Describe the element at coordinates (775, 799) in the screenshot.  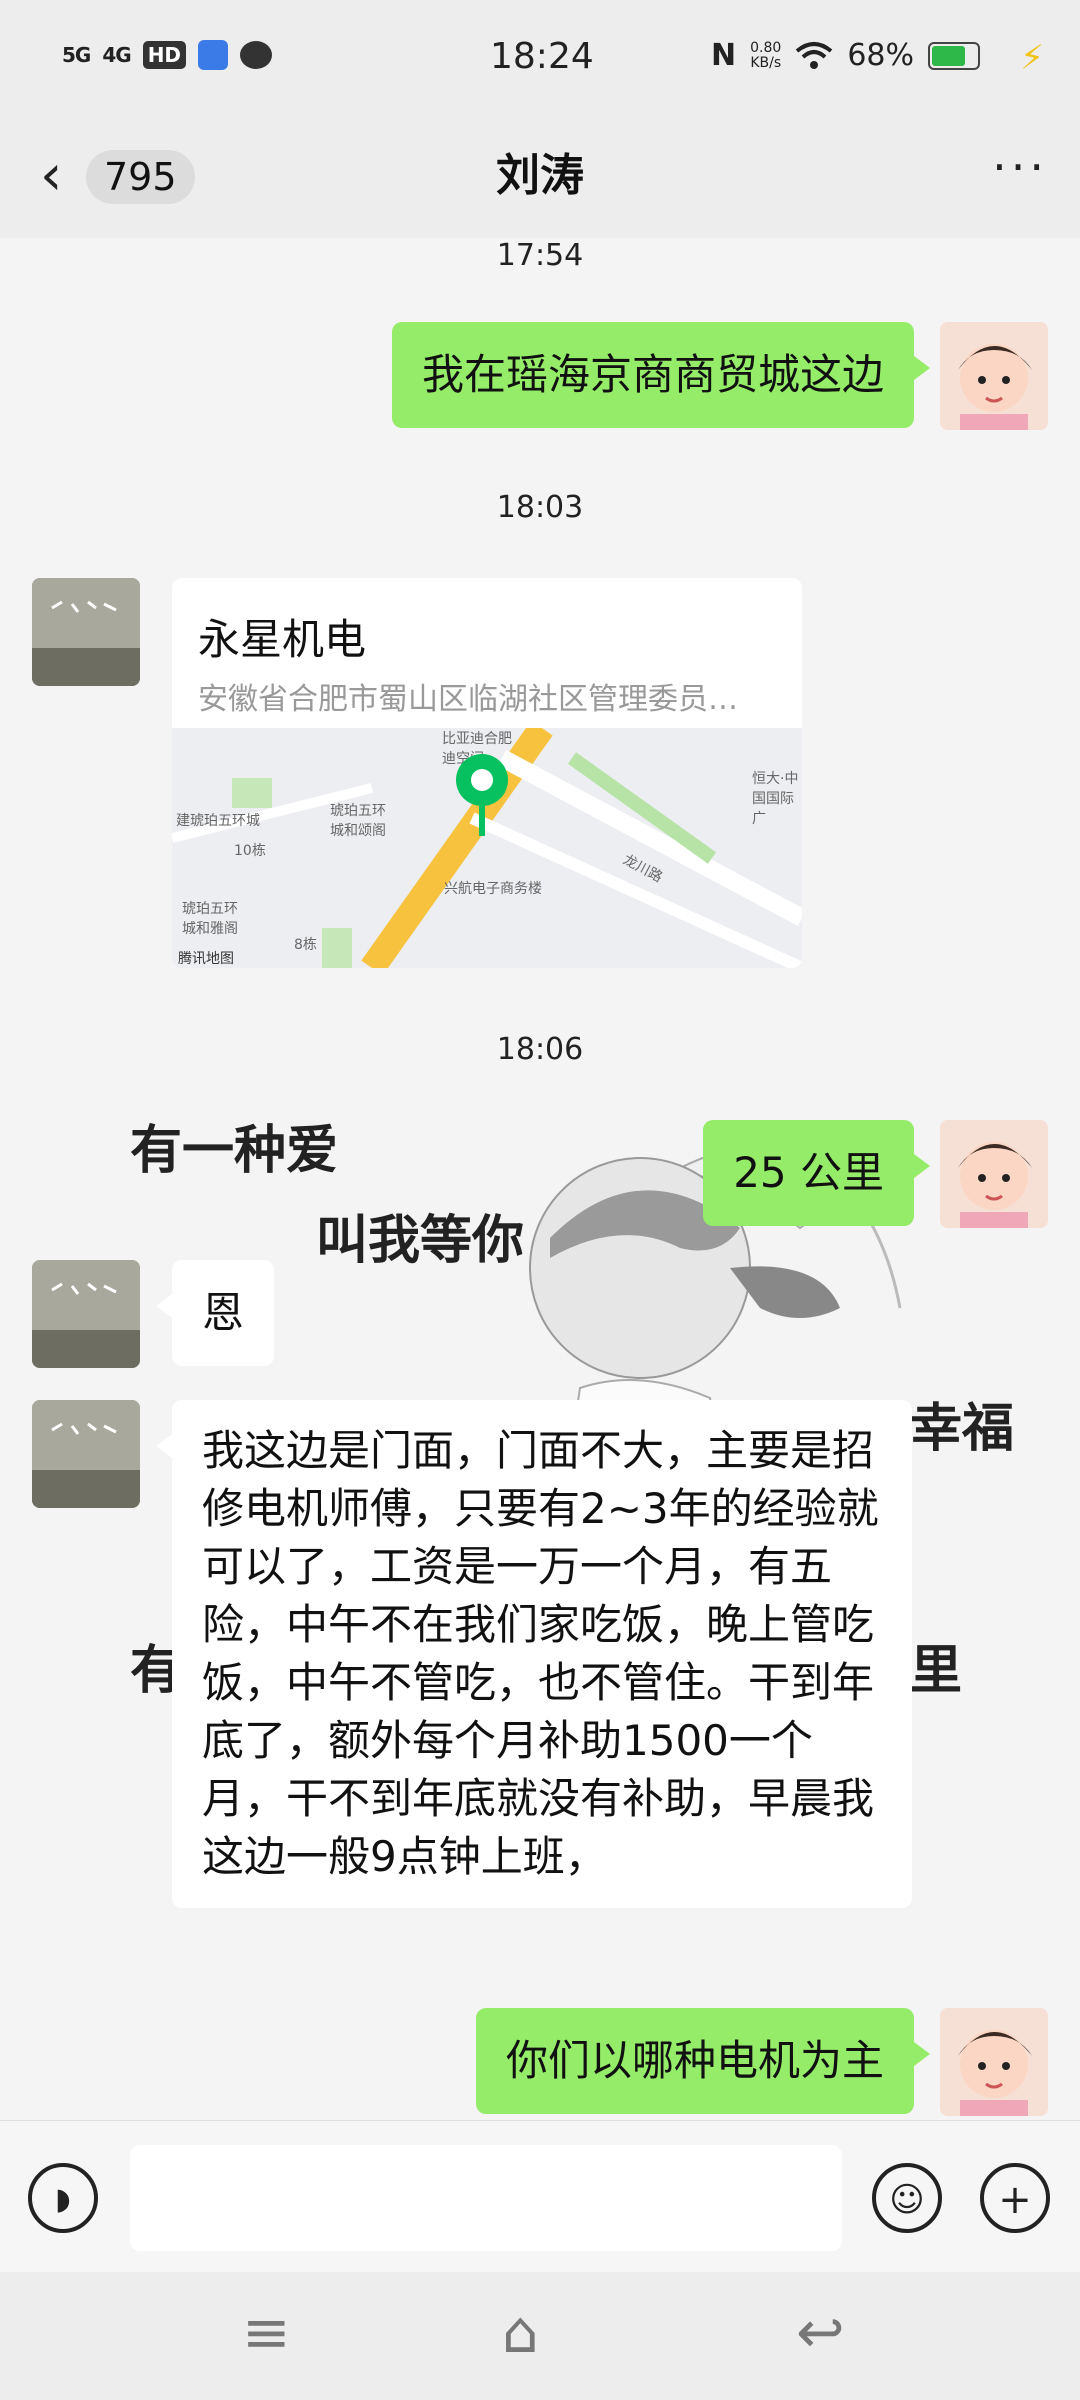
I see `map-label: 恒大·中国国际广` at that location.